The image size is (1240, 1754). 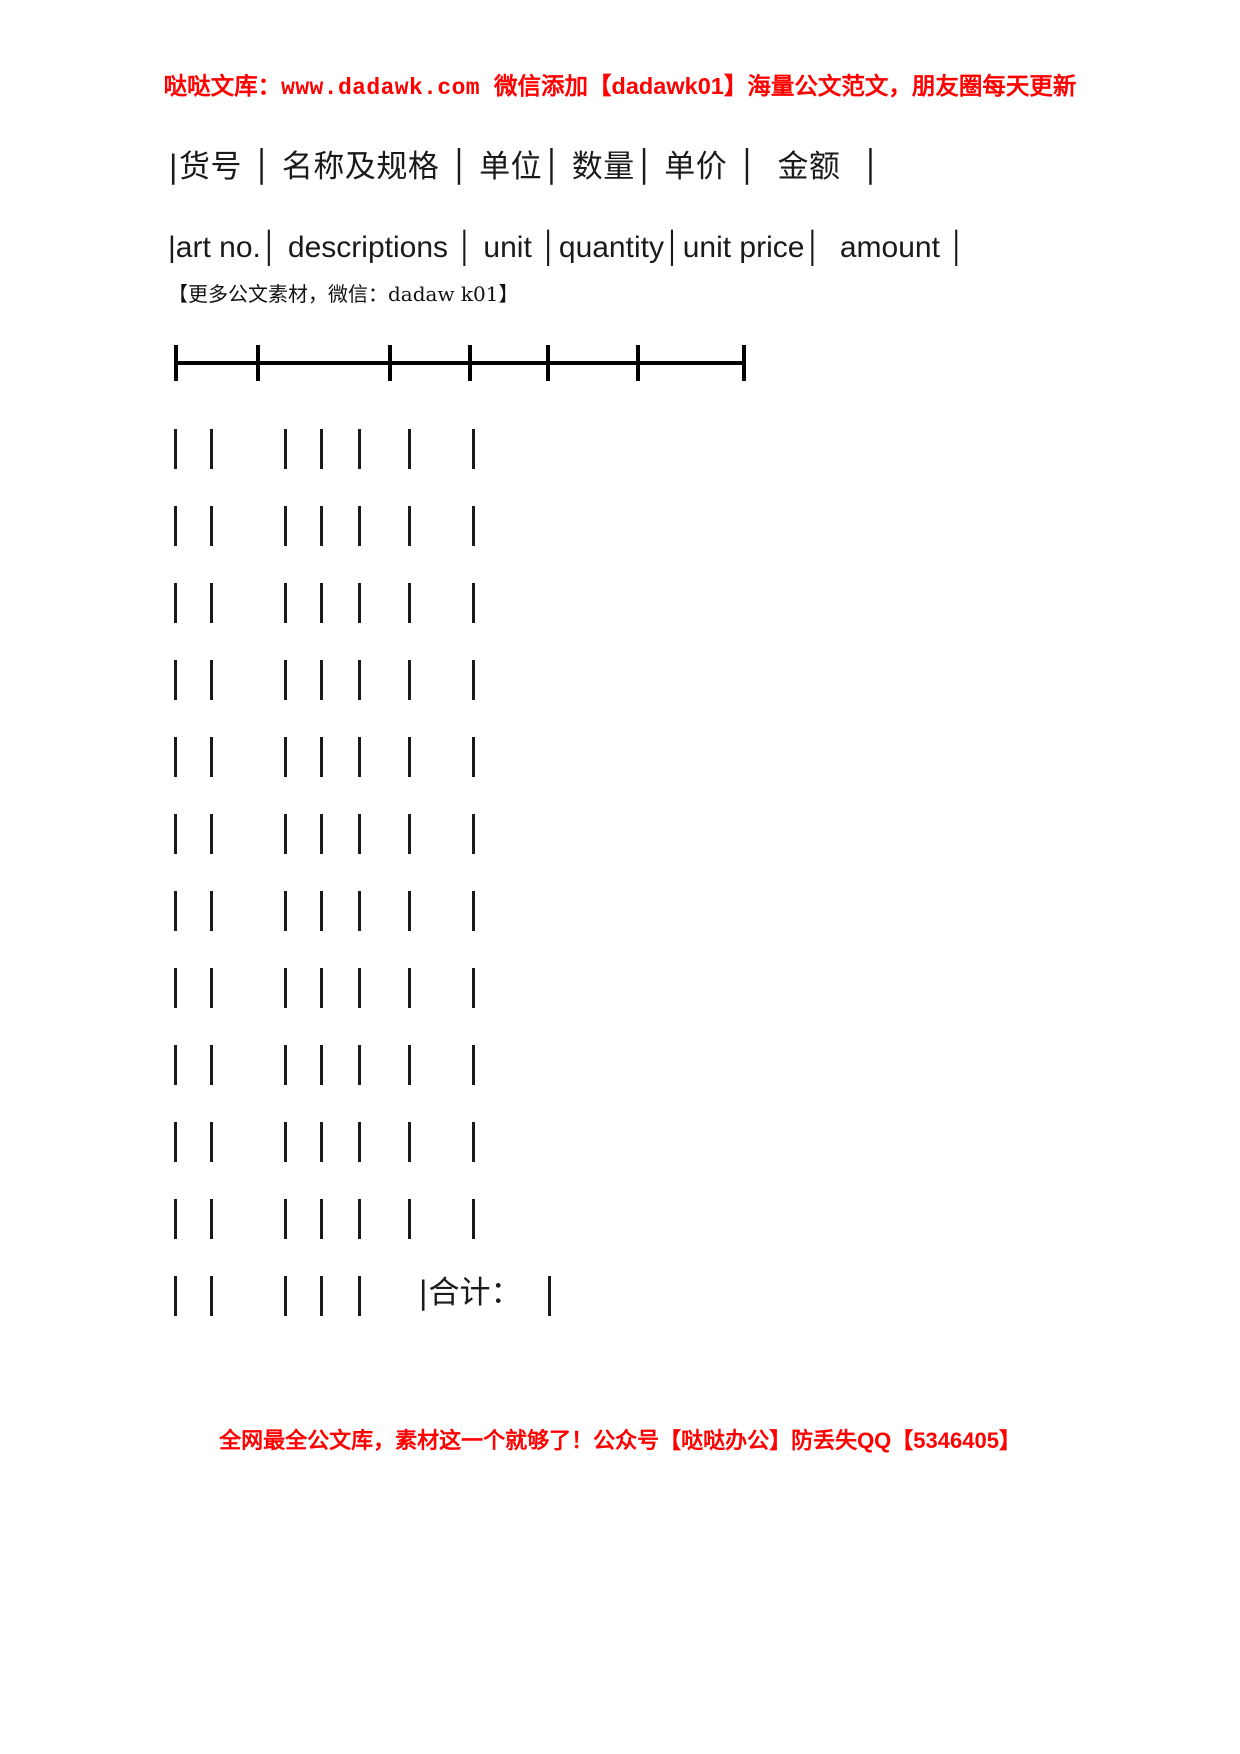 What do you see at coordinates (524, 167) in the screenshot?
I see `table-header-chinese: |货号 │ 名称及规格 │ 单位│ 数量│ 单价 │ 金额 │` at bounding box center [524, 167].